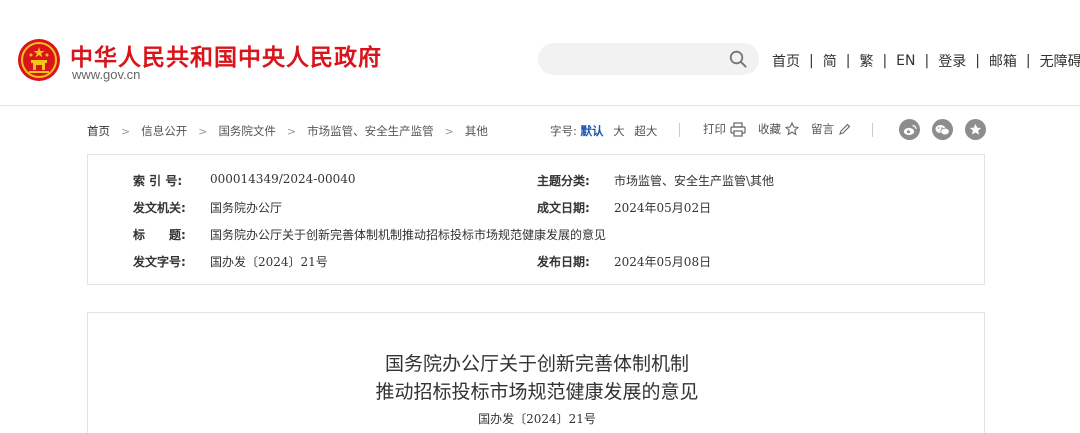  I want to click on article-title-line-2: 推动招标投标市场规范健康发展的意见, so click(537, 392).